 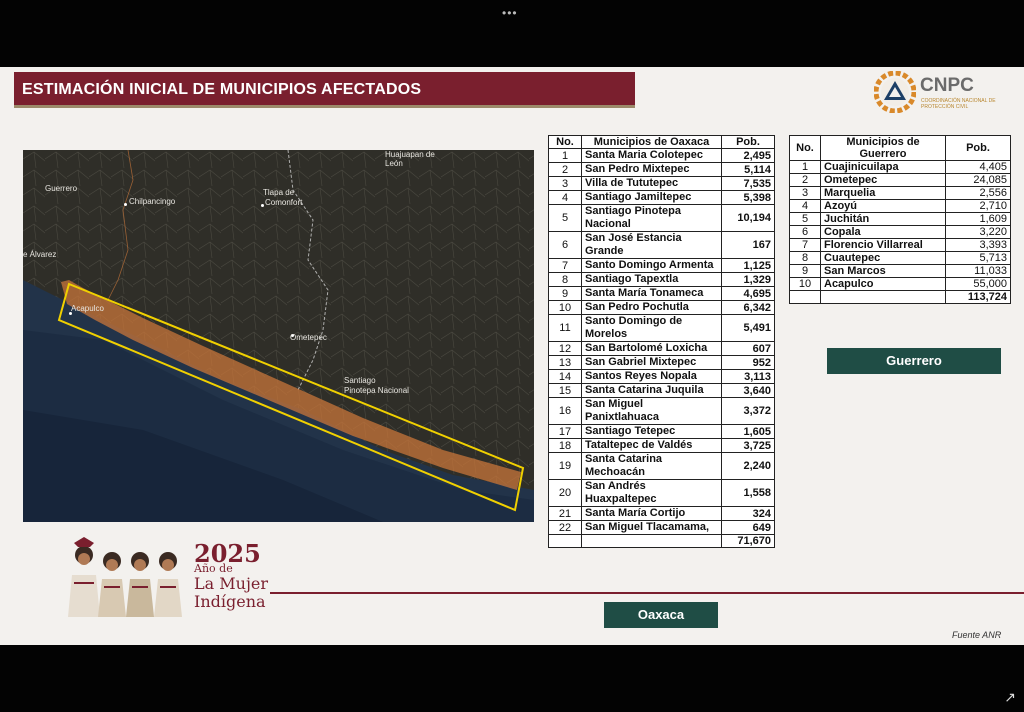 I want to click on municipio-name: Santa Maria Colotepec, so click(x=651, y=155).